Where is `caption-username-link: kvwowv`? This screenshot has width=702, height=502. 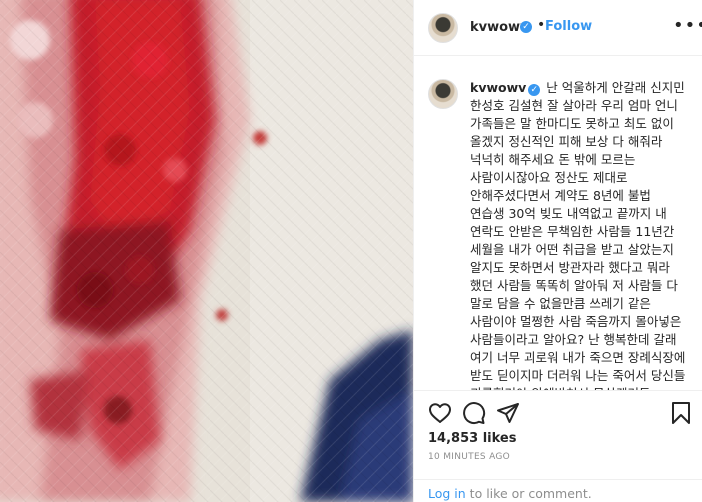 caption-username-link: kvwowv is located at coordinates (498, 87).